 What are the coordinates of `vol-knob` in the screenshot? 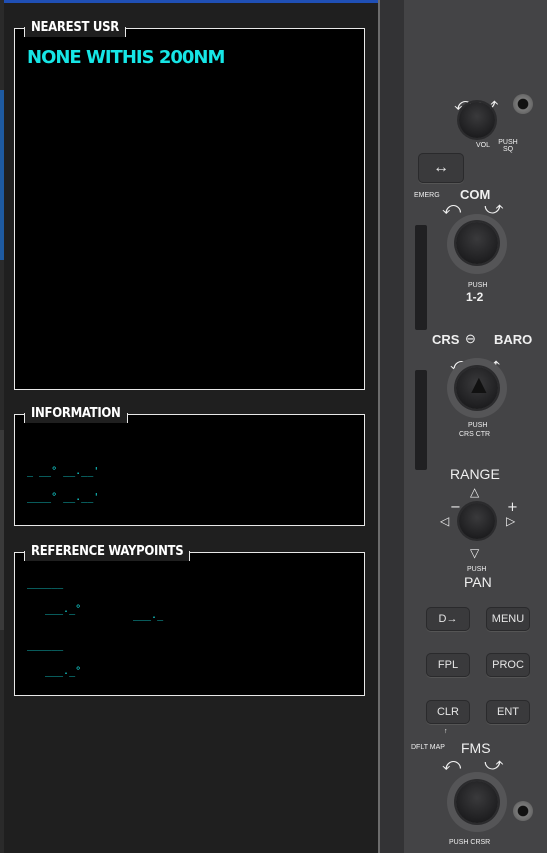 It's located at (477, 120).